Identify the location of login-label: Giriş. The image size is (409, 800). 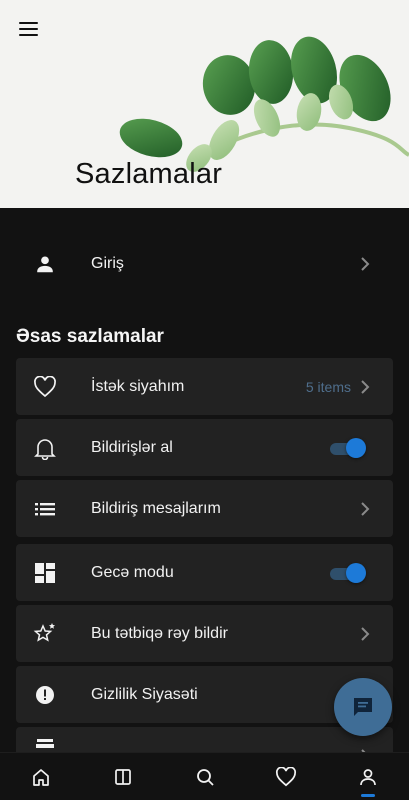
(107, 263).